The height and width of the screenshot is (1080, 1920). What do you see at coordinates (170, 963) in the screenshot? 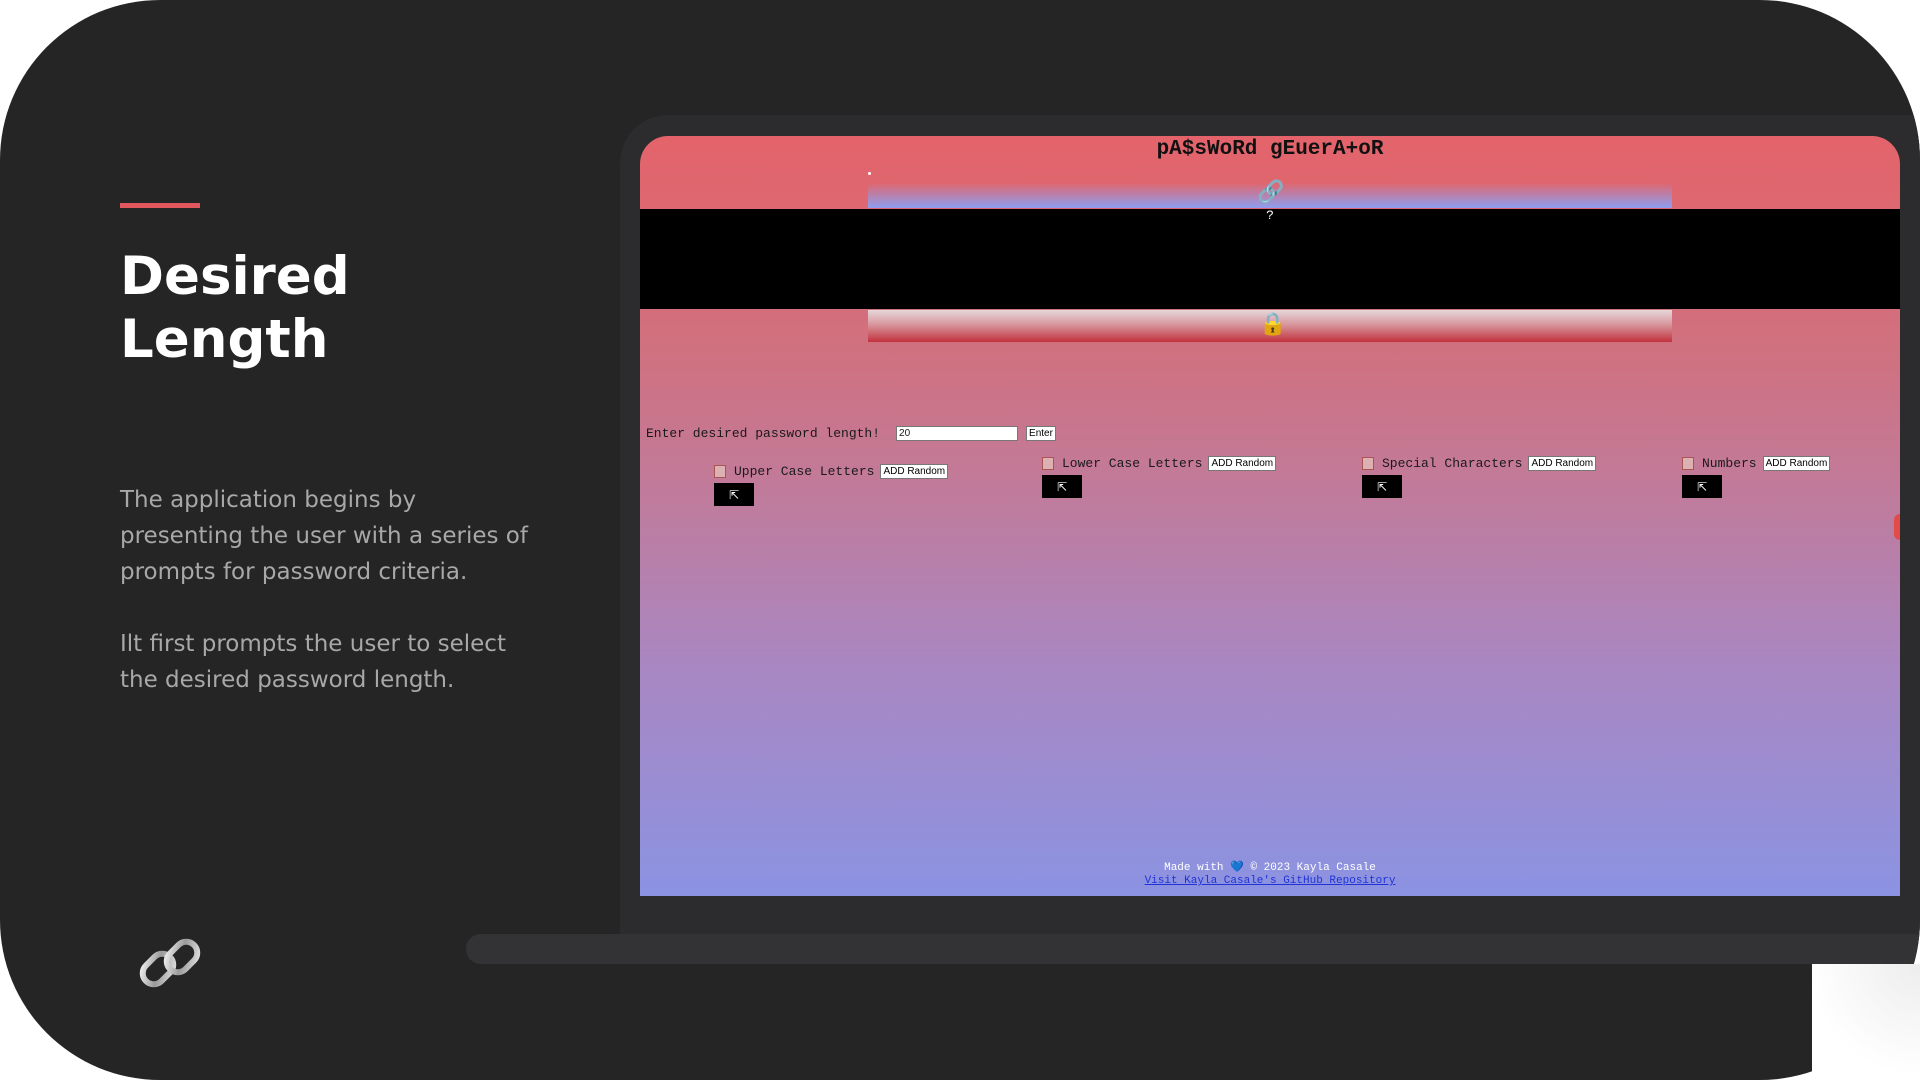
I see `link-icon` at bounding box center [170, 963].